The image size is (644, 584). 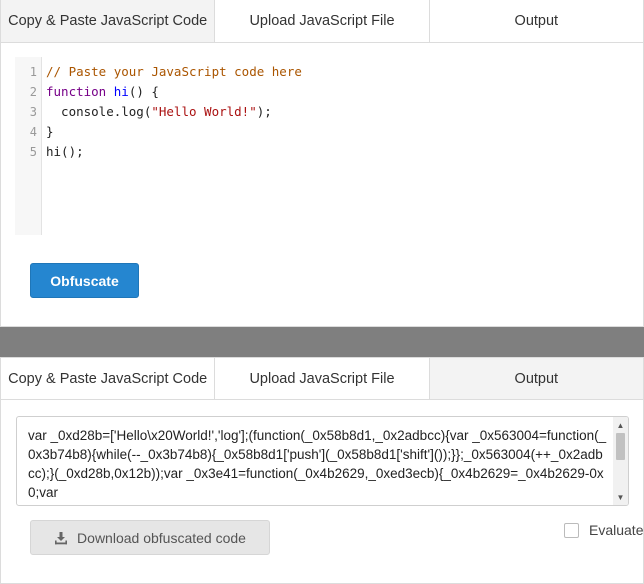 What do you see at coordinates (616, 530) in the screenshot?
I see `evaluate-label: Evaluate` at bounding box center [616, 530].